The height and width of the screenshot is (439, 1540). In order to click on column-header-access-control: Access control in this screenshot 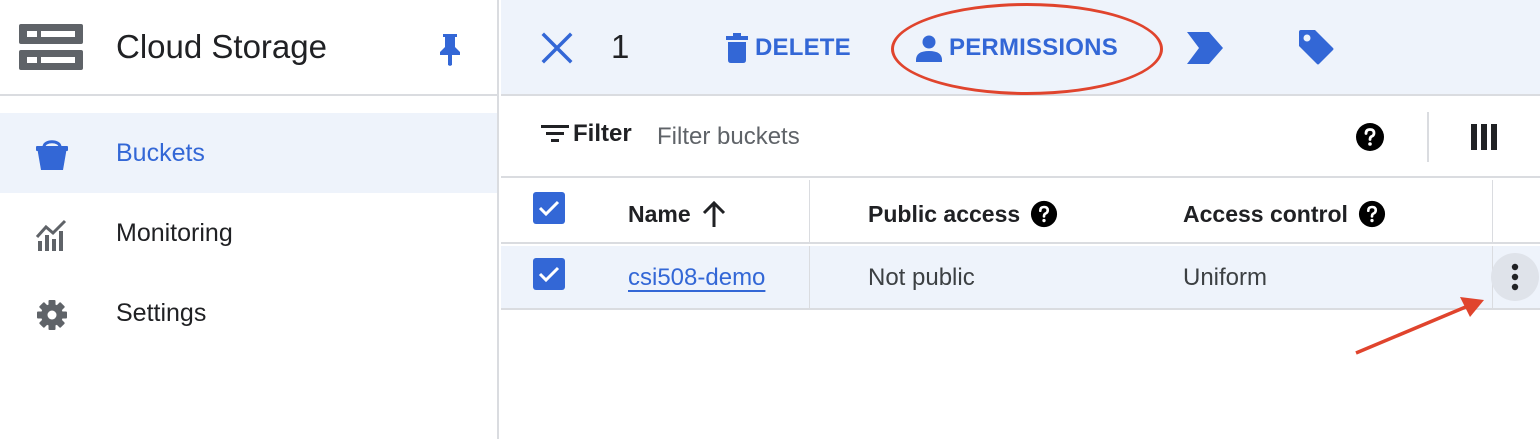, I will do `click(1284, 214)`.